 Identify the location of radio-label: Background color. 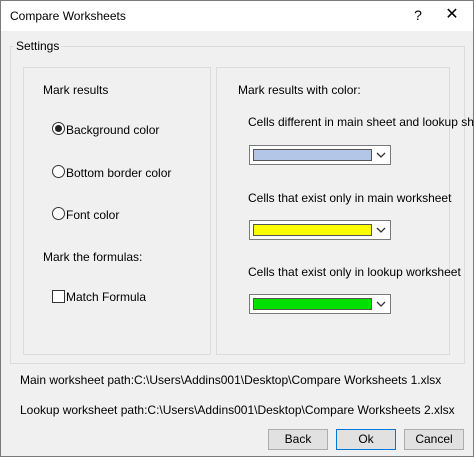
(112, 130).